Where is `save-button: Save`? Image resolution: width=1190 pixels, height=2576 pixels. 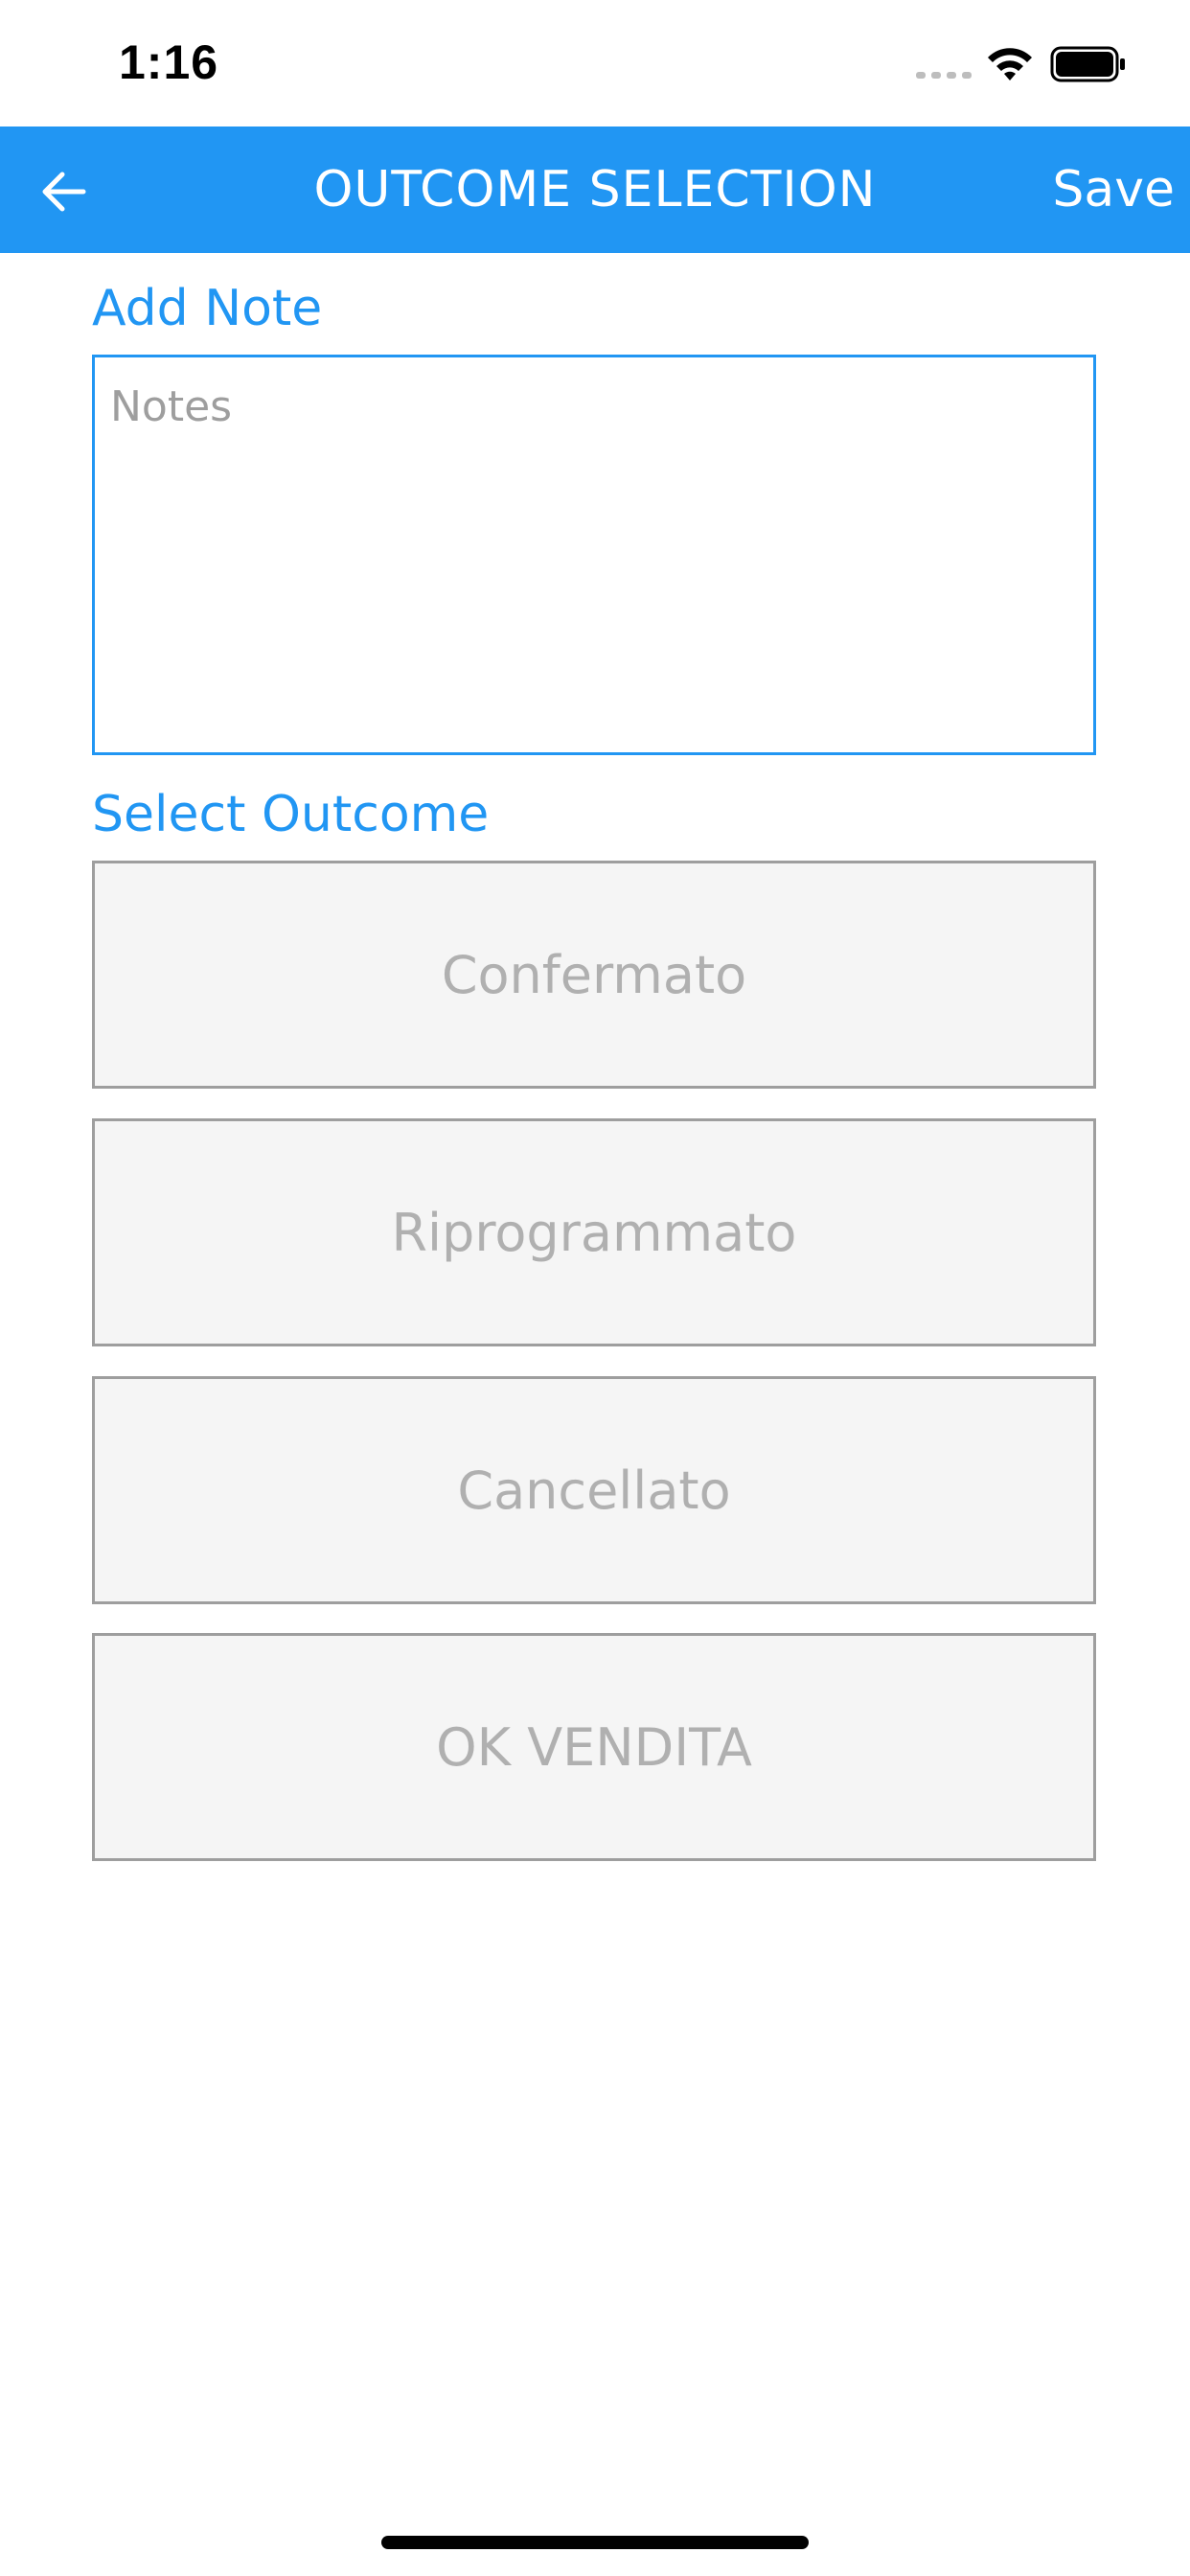 save-button: Save is located at coordinates (1113, 189).